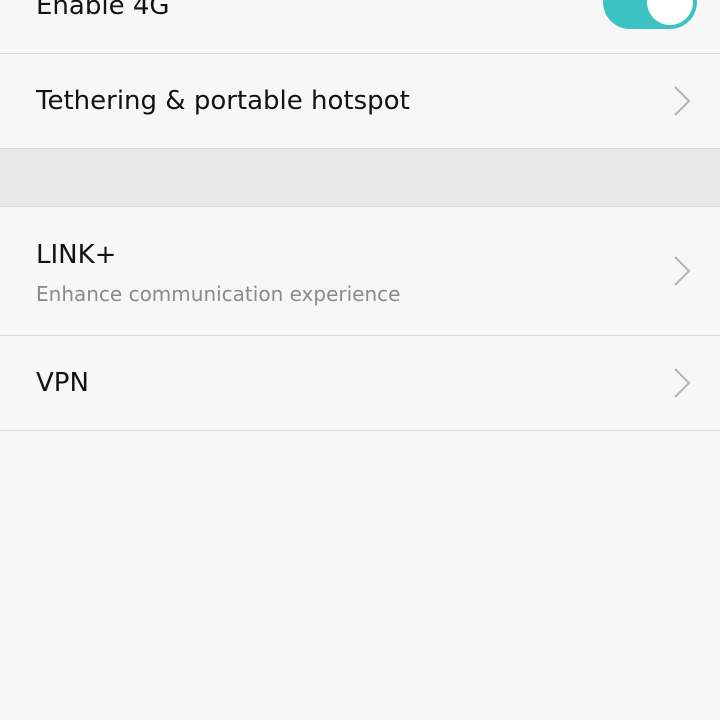 The image size is (720, 720). Describe the element at coordinates (218, 294) in the screenshot. I see `link-plus-subtitle: Enhance communication experience` at that location.